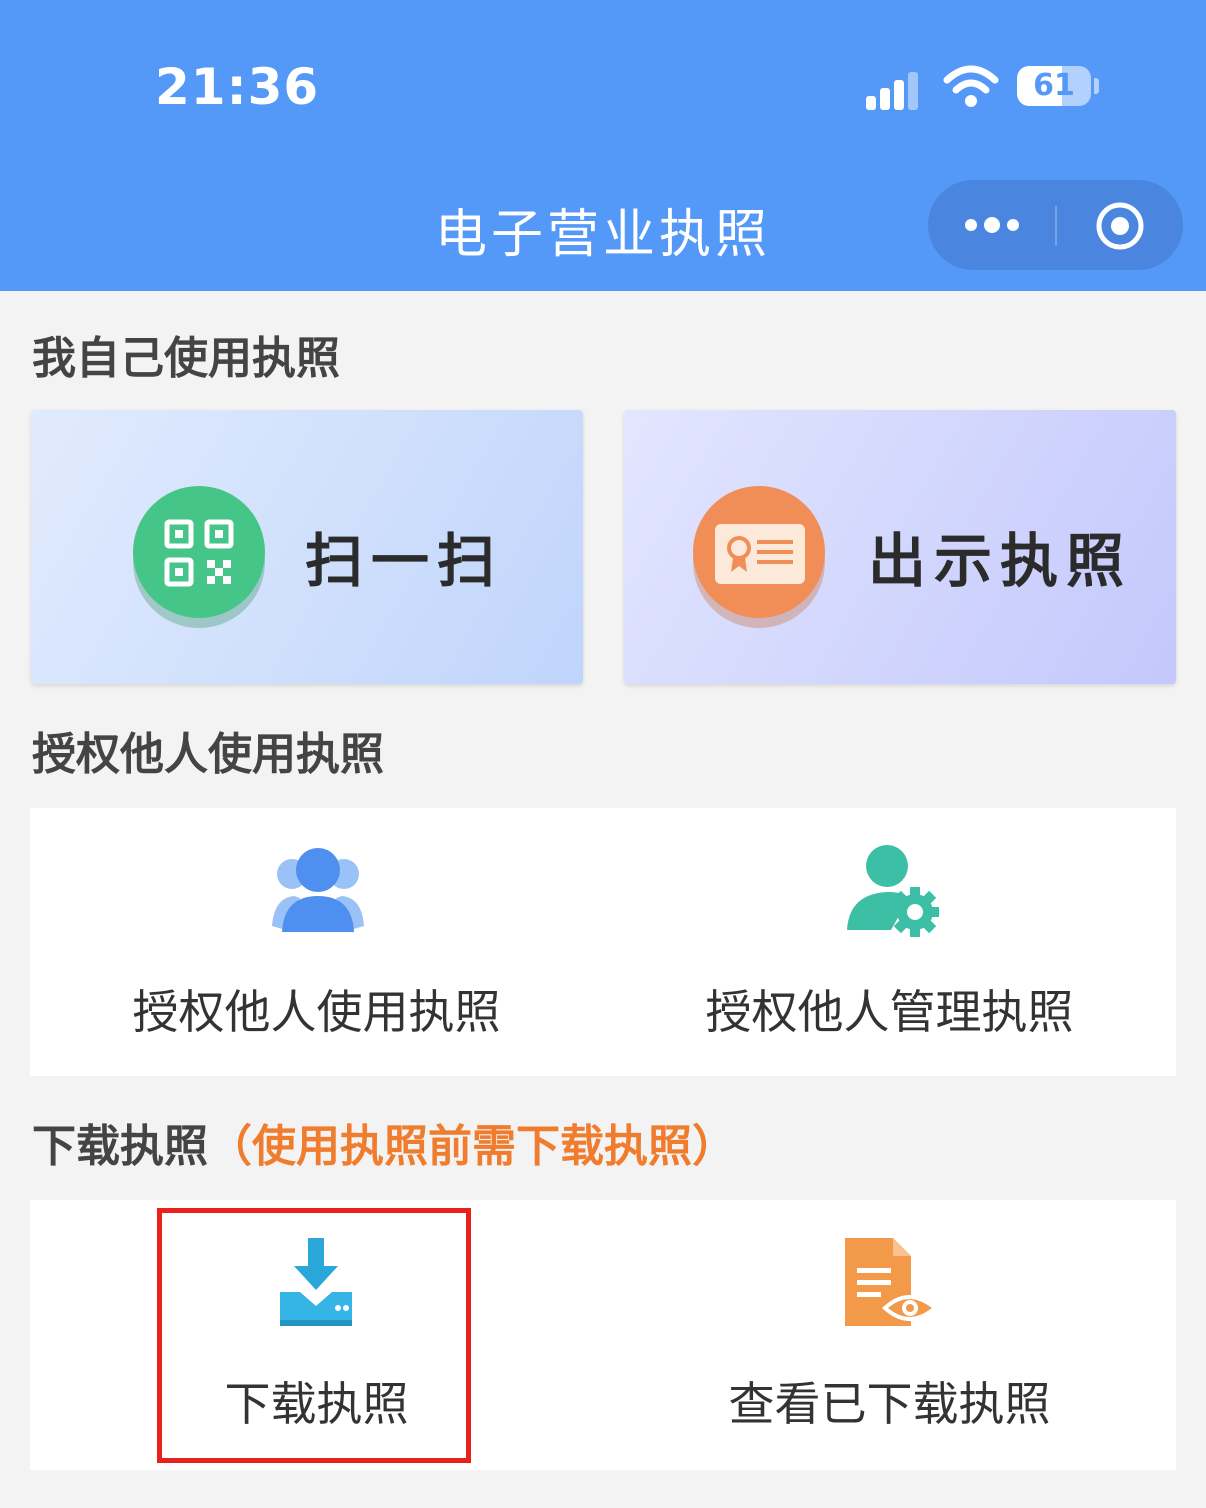  What do you see at coordinates (992, 225) in the screenshot?
I see `more-dots-icon` at bounding box center [992, 225].